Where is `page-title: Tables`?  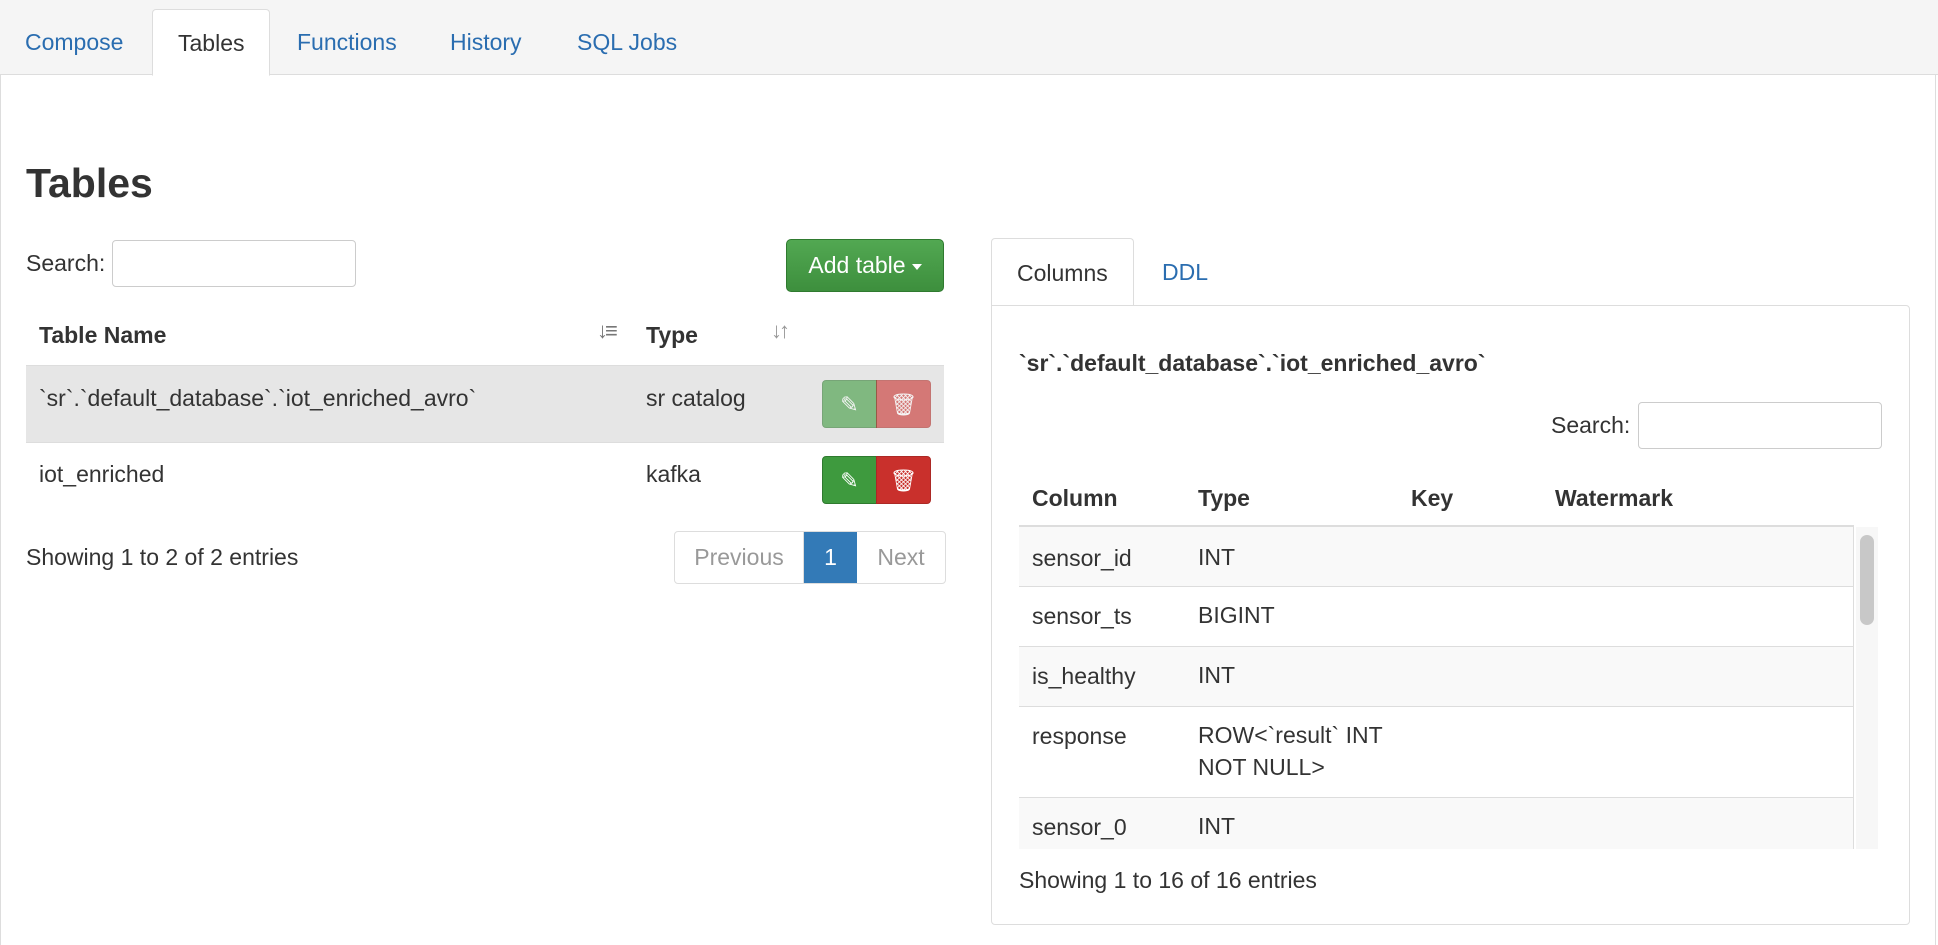
page-title: Tables is located at coordinates (89, 183).